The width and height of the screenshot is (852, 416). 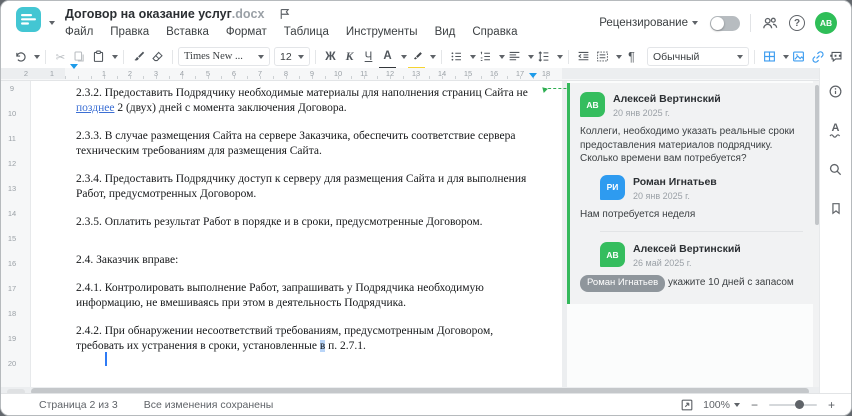 I want to click on ruler-number: 20, so click(x=12, y=369).